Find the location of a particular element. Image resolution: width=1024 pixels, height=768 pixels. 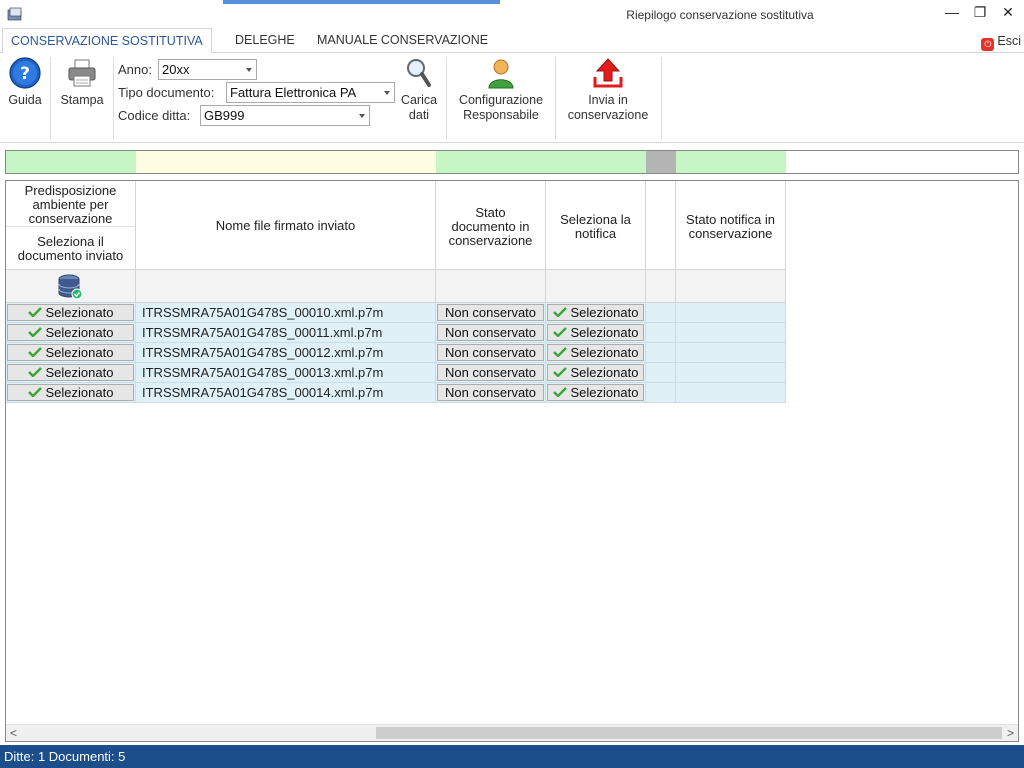

stampa-button: Stampa is located at coordinates (82, 82).